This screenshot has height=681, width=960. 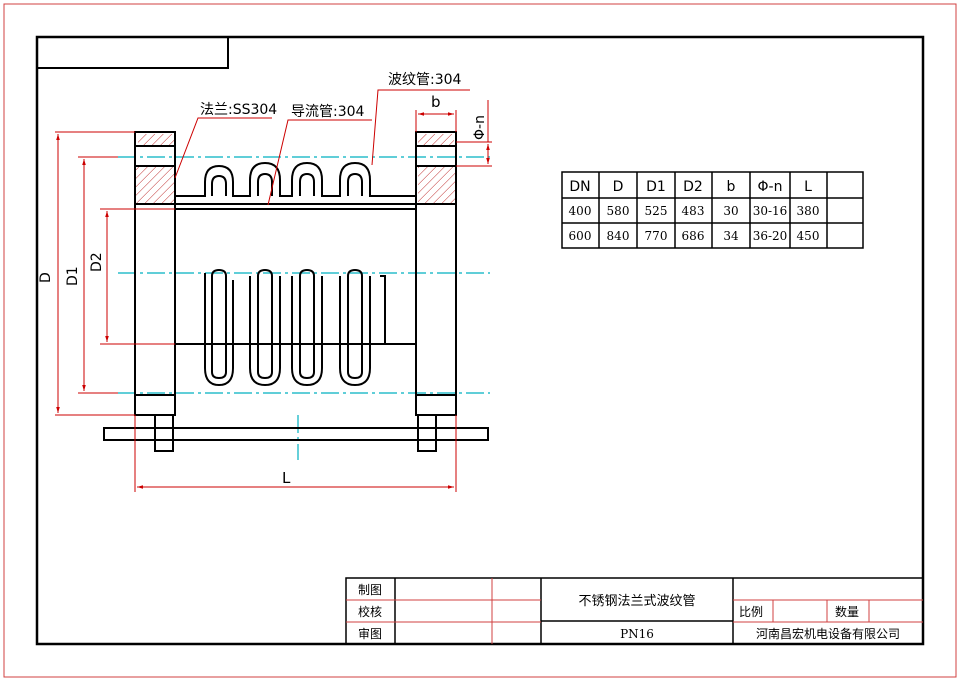 I want to click on tb-scale: 比例, so click(x=751, y=612).